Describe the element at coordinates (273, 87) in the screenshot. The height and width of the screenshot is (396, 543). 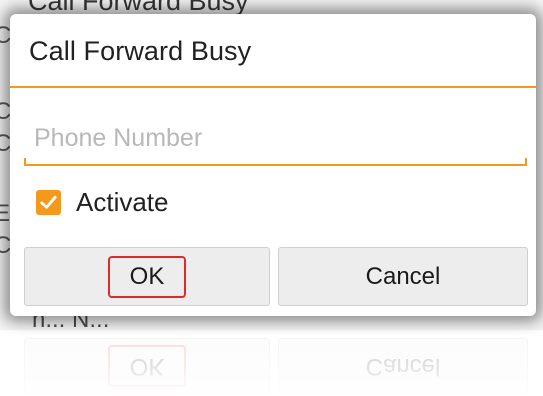
I see `title-divider` at that location.